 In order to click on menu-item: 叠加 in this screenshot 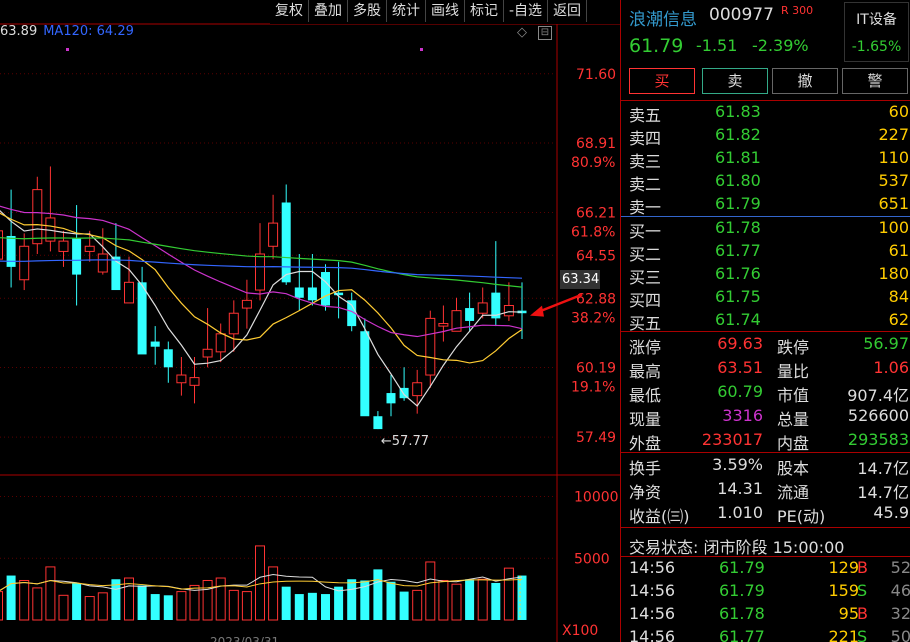, I will do `click(328, 11)`.